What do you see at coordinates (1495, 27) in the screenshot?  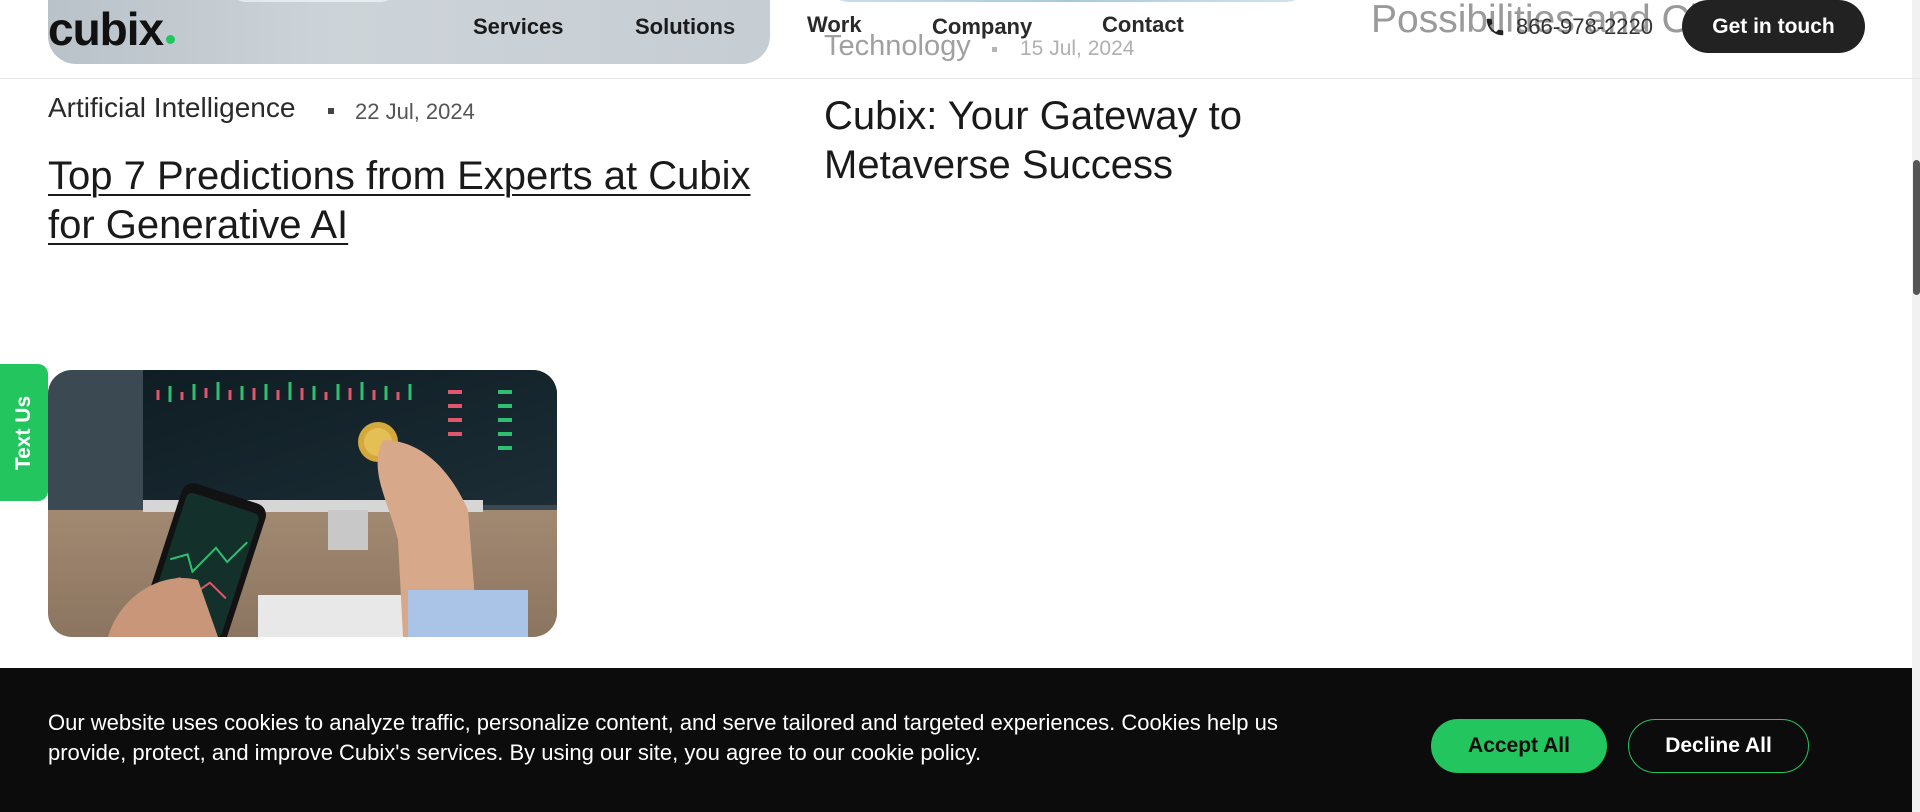 I see `phone-icon` at bounding box center [1495, 27].